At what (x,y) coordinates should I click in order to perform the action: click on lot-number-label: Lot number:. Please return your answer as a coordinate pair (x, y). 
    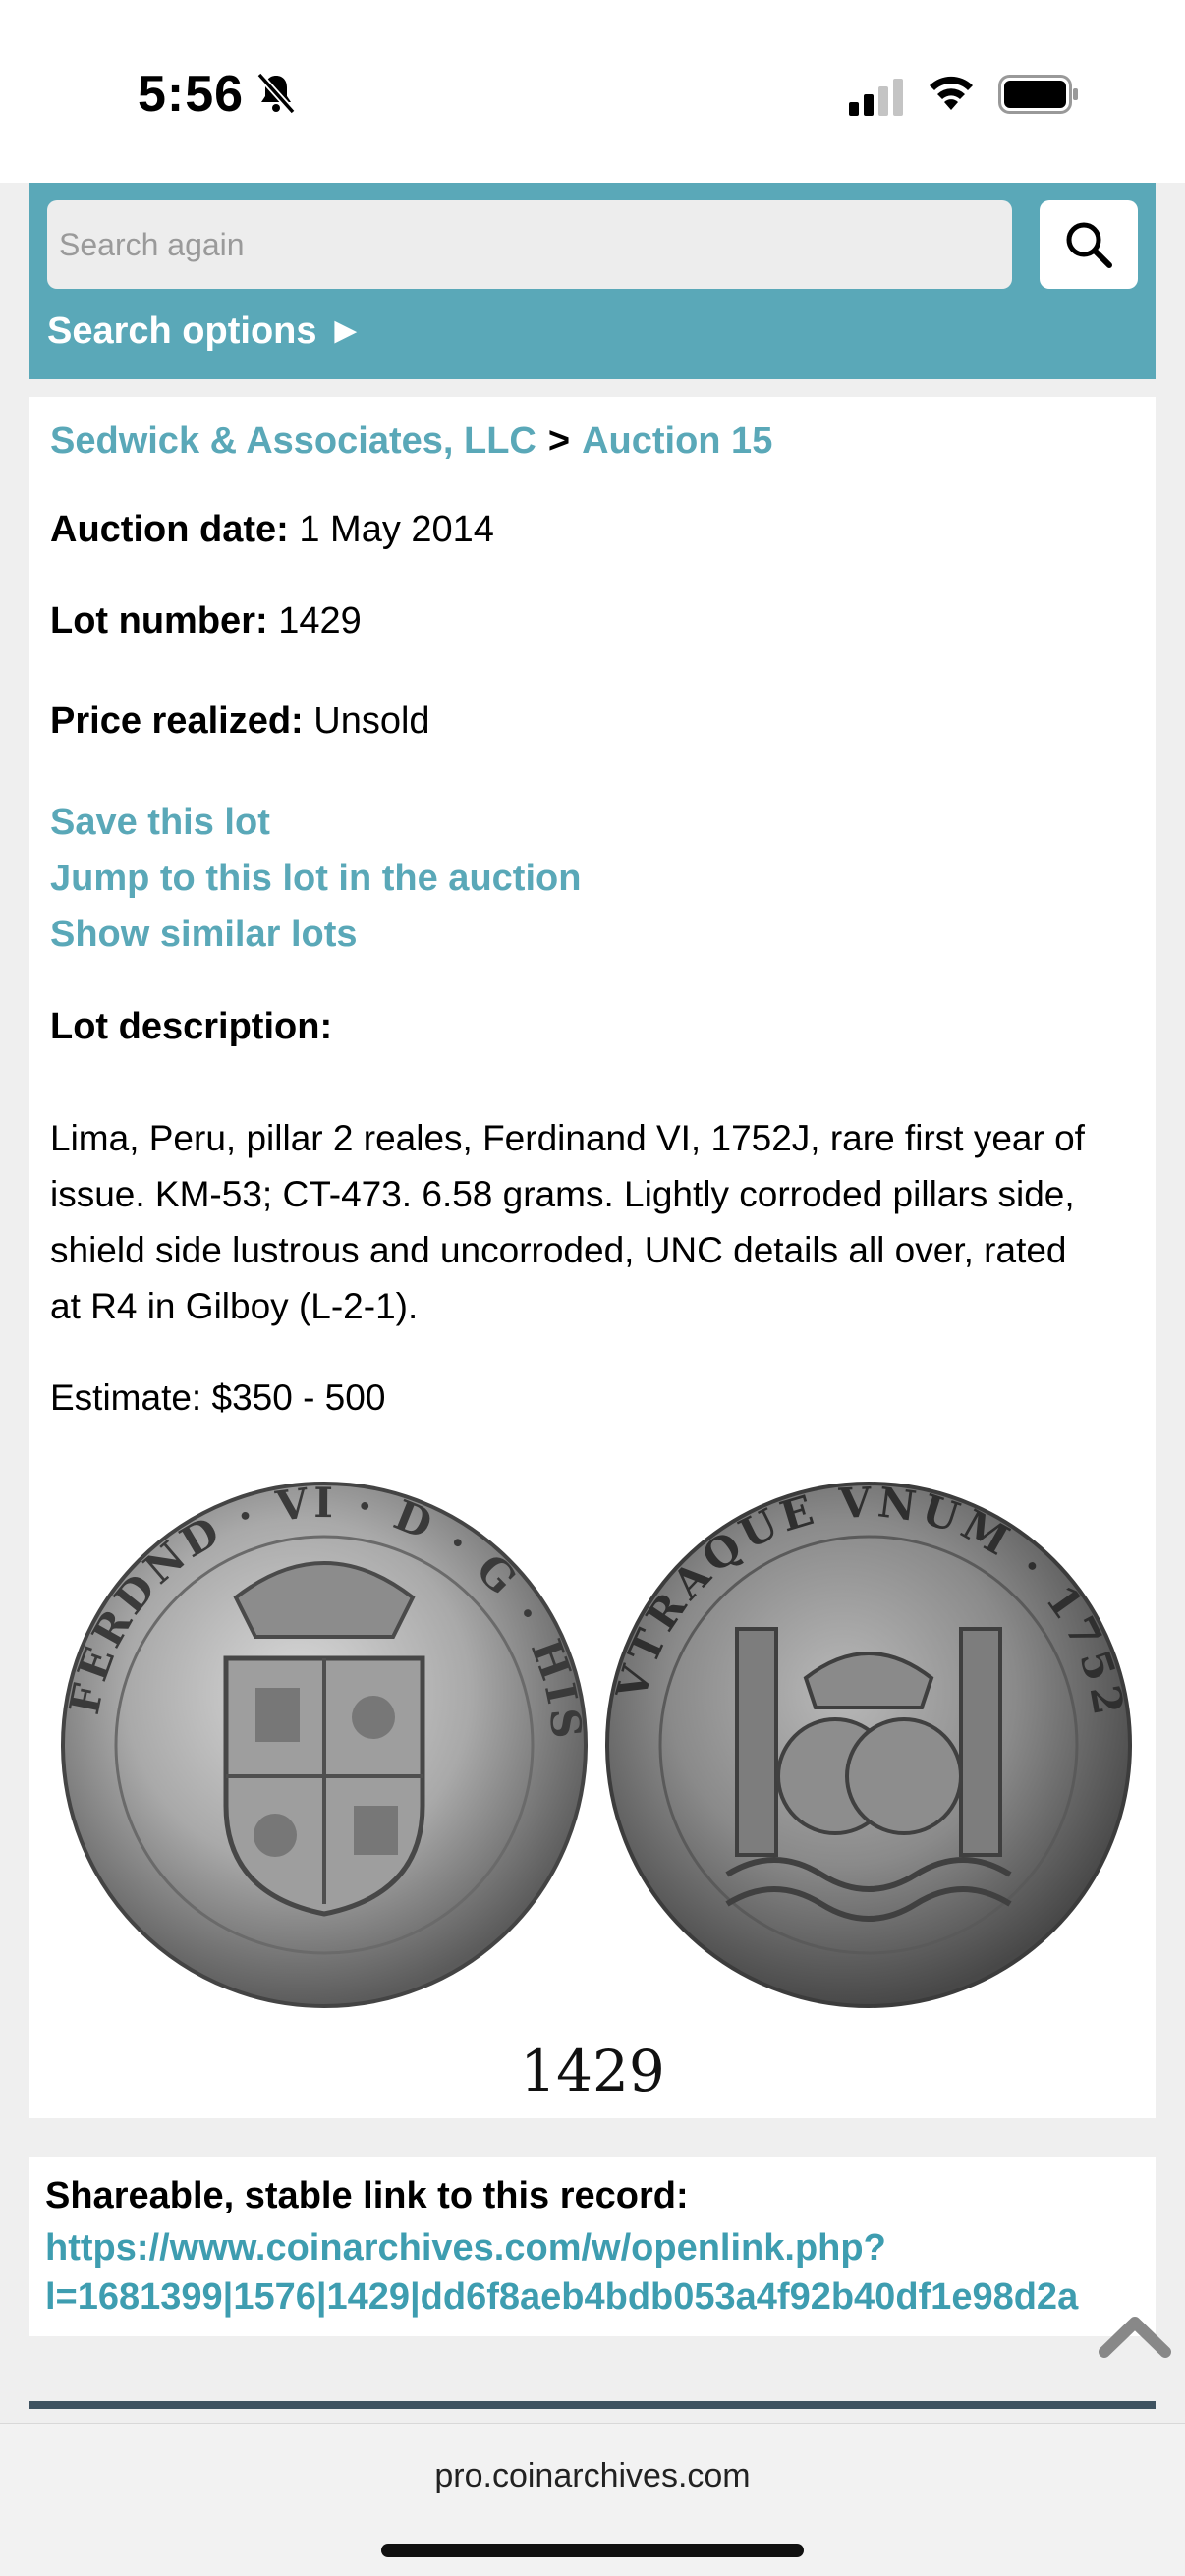
    Looking at the image, I should click on (159, 621).